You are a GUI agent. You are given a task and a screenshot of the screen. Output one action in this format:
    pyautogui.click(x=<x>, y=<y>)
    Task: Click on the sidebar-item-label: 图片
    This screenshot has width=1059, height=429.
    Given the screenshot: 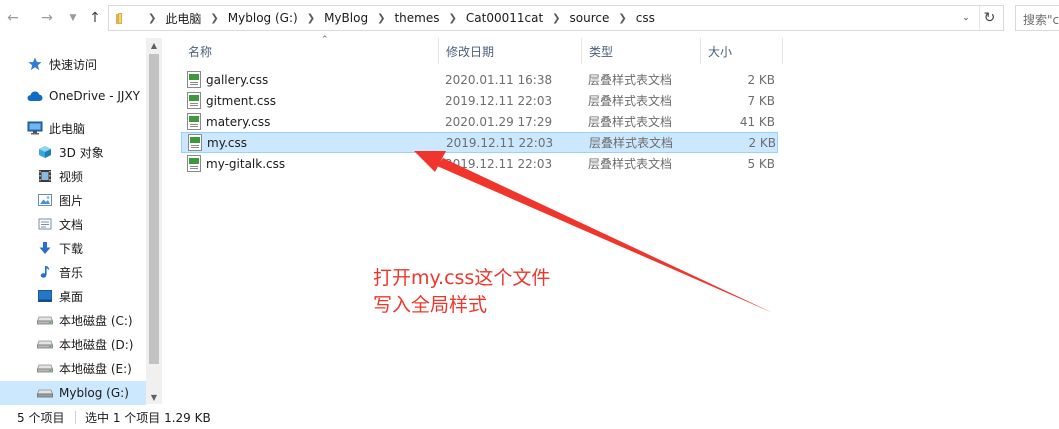 What is the action you would take?
    pyautogui.click(x=71, y=200)
    